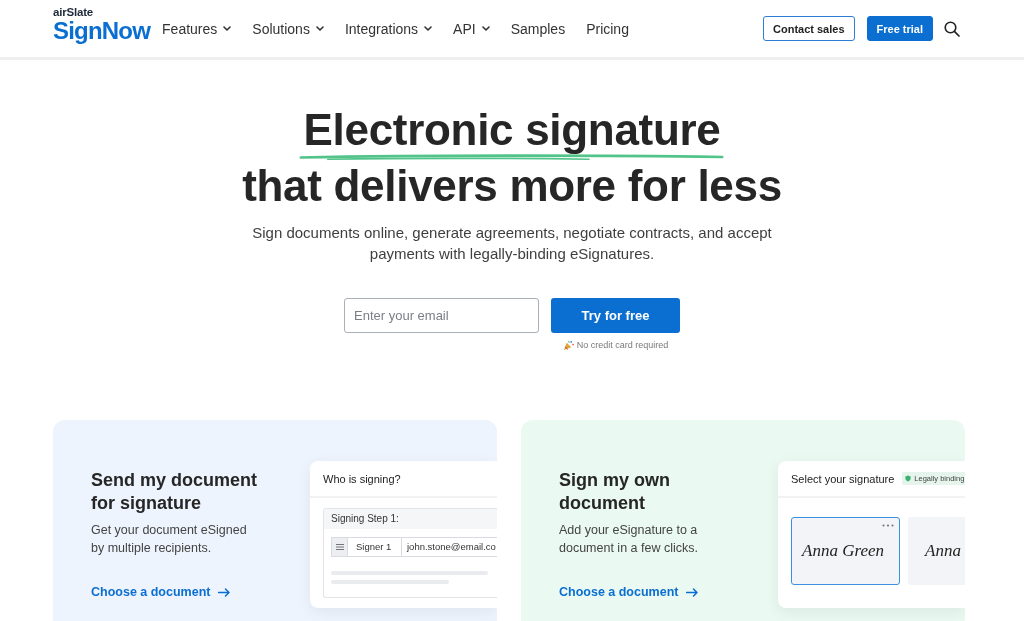 This screenshot has height=621, width=1024. What do you see at coordinates (512, 157) in the screenshot?
I see `brush-underline-icon` at bounding box center [512, 157].